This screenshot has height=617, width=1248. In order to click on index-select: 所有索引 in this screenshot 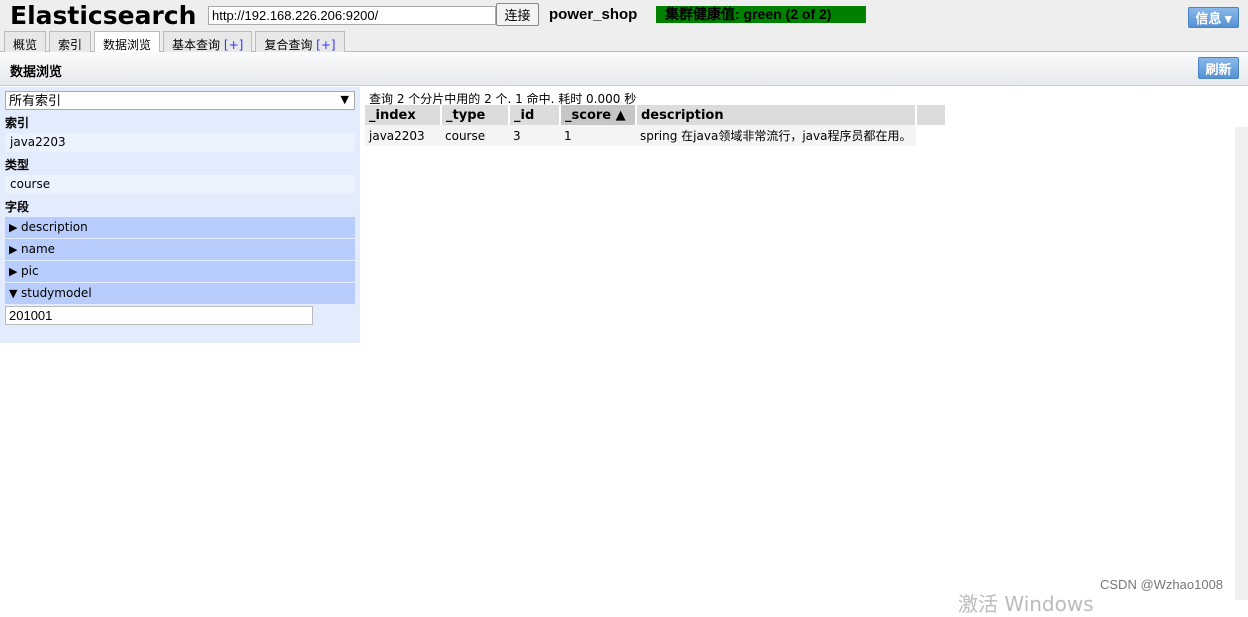, I will do `click(180, 100)`.